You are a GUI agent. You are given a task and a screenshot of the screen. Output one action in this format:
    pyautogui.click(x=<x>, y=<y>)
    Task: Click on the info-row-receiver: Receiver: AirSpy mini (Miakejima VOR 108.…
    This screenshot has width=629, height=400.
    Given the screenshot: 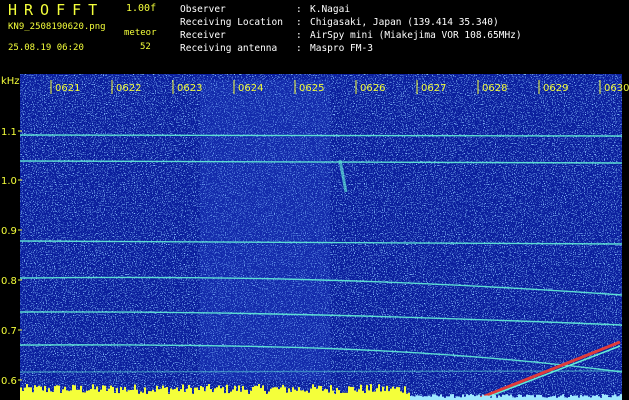 What is the action you would take?
    pyautogui.click(x=351, y=35)
    